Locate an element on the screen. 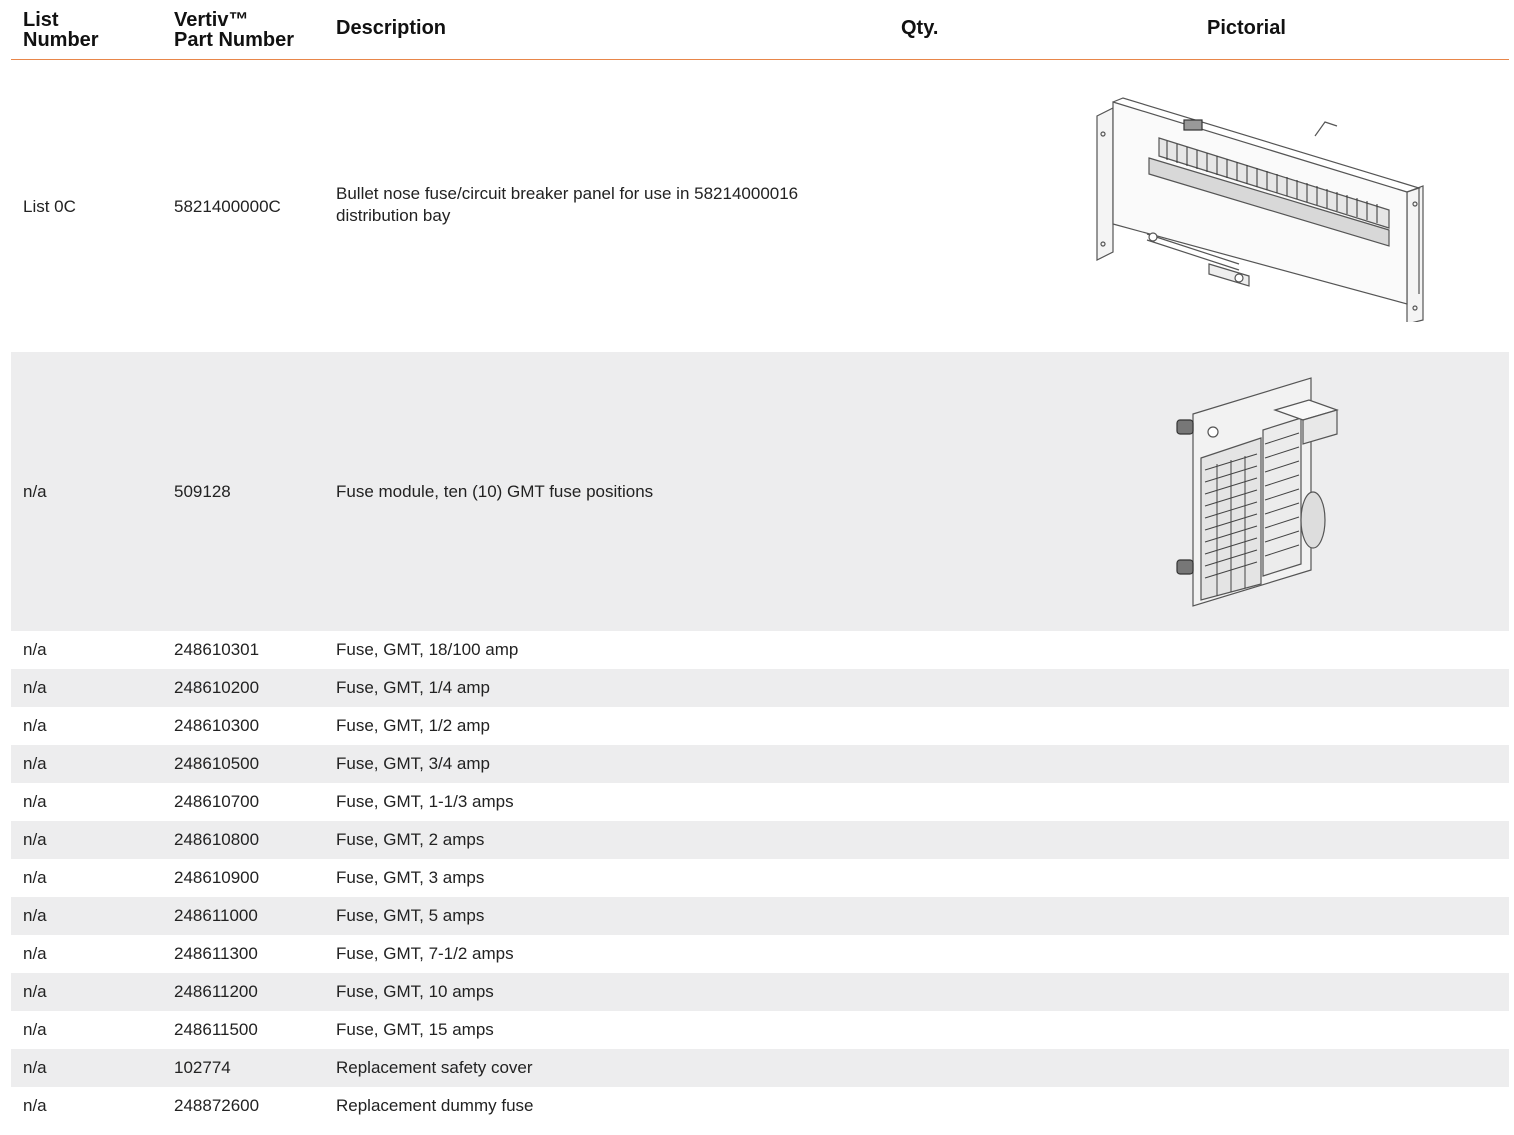  description-cell: Fuse, GMT, 2 amps is located at coordinates (410, 839).